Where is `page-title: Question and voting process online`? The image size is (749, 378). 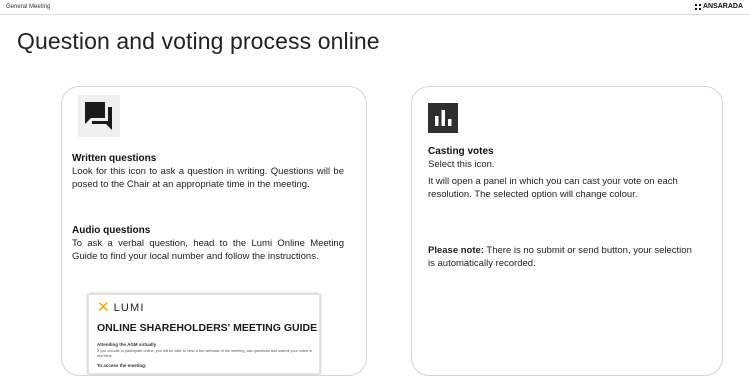
page-title: Question and voting process online is located at coordinates (198, 41).